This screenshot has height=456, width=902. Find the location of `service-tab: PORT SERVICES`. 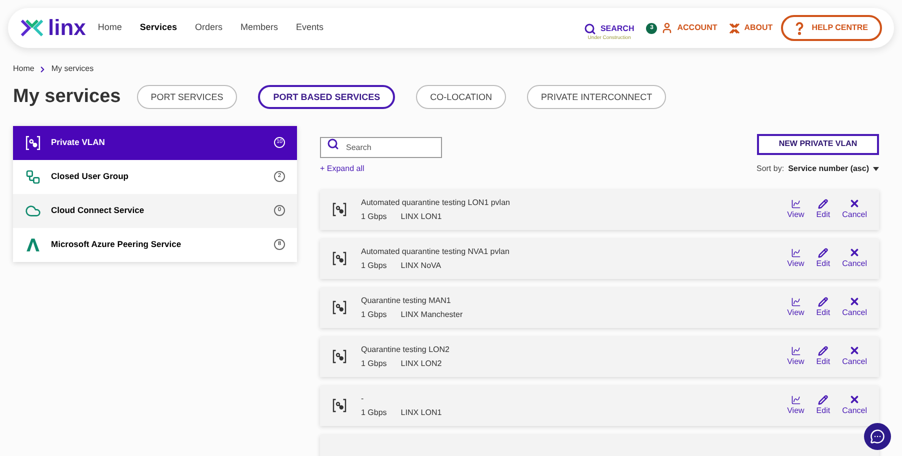

service-tab: PORT SERVICES is located at coordinates (187, 97).